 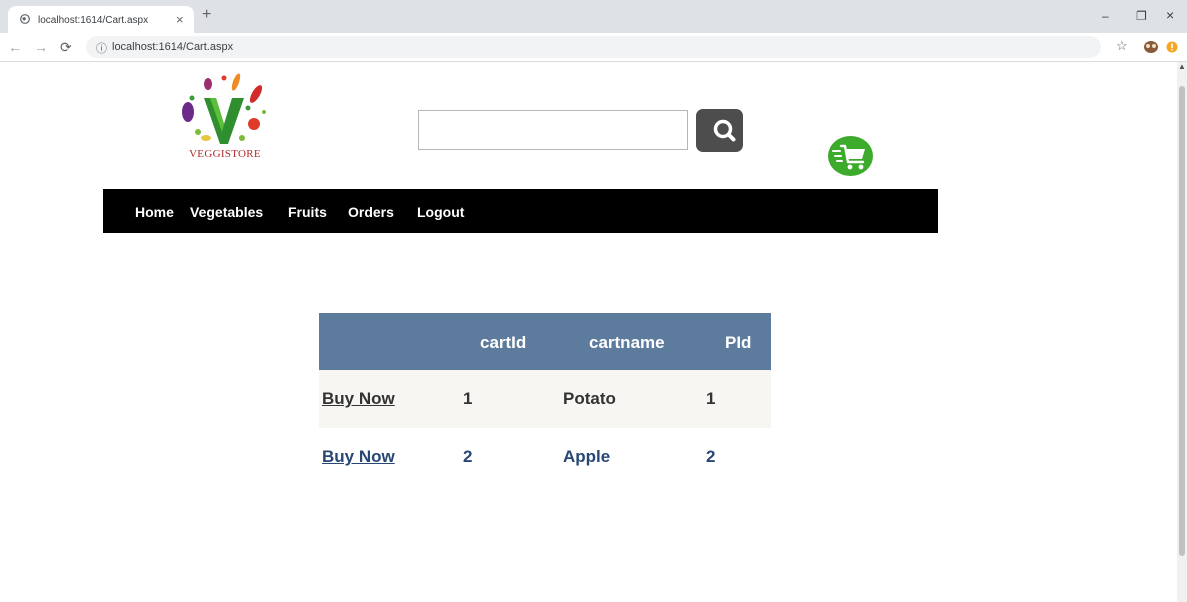 What do you see at coordinates (15, 47) in the screenshot?
I see `back-icon: ←` at bounding box center [15, 47].